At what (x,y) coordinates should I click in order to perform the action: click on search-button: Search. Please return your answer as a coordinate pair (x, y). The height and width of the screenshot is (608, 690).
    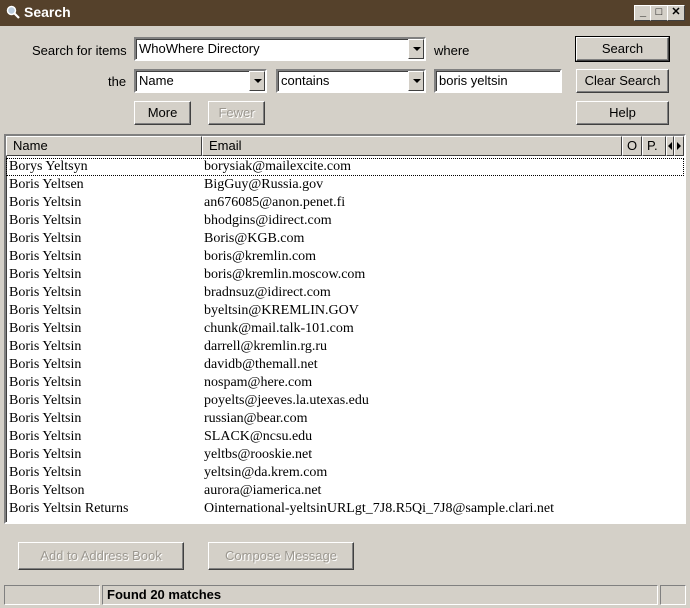
    Looking at the image, I should click on (622, 49).